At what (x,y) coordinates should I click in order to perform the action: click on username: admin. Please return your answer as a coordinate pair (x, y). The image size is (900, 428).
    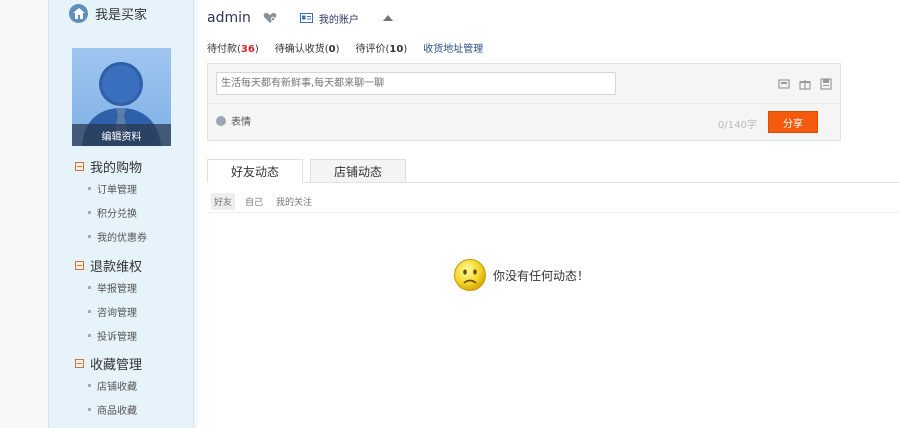
    Looking at the image, I should click on (229, 18).